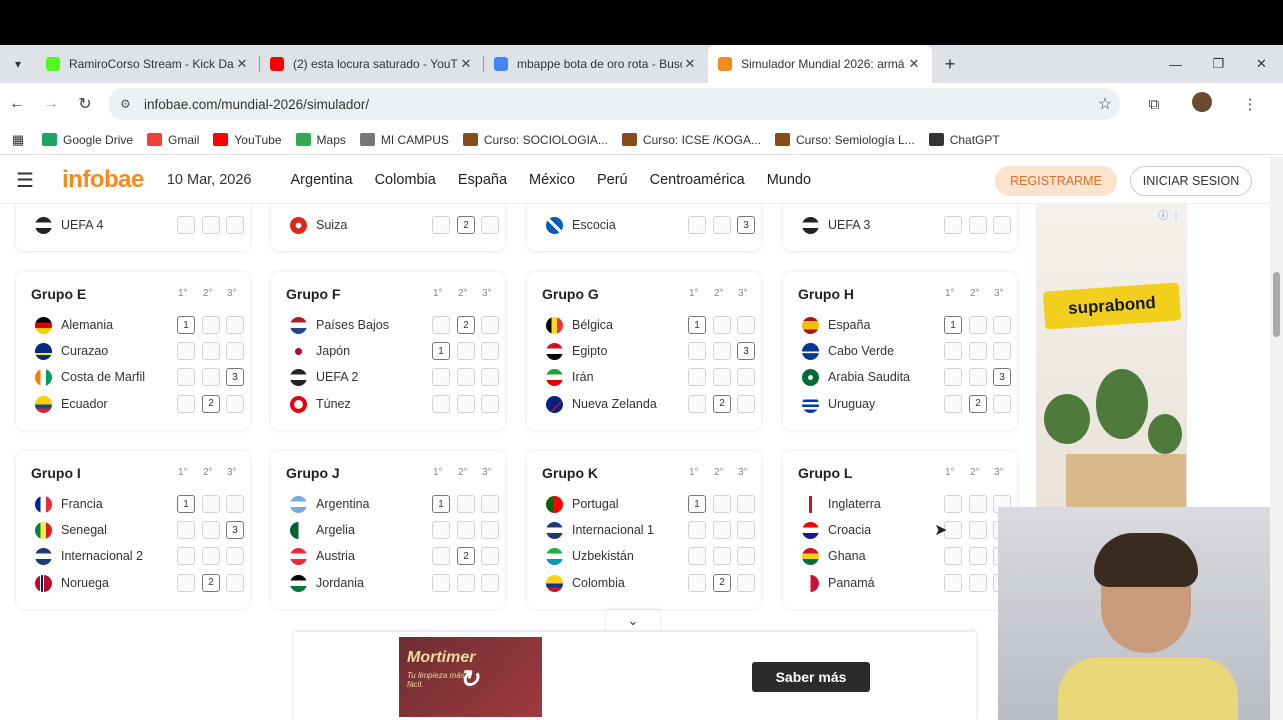  What do you see at coordinates (1175, 64) in the screenshot?
I see `minimize-icon: —` at bounding box center [1175, 64].